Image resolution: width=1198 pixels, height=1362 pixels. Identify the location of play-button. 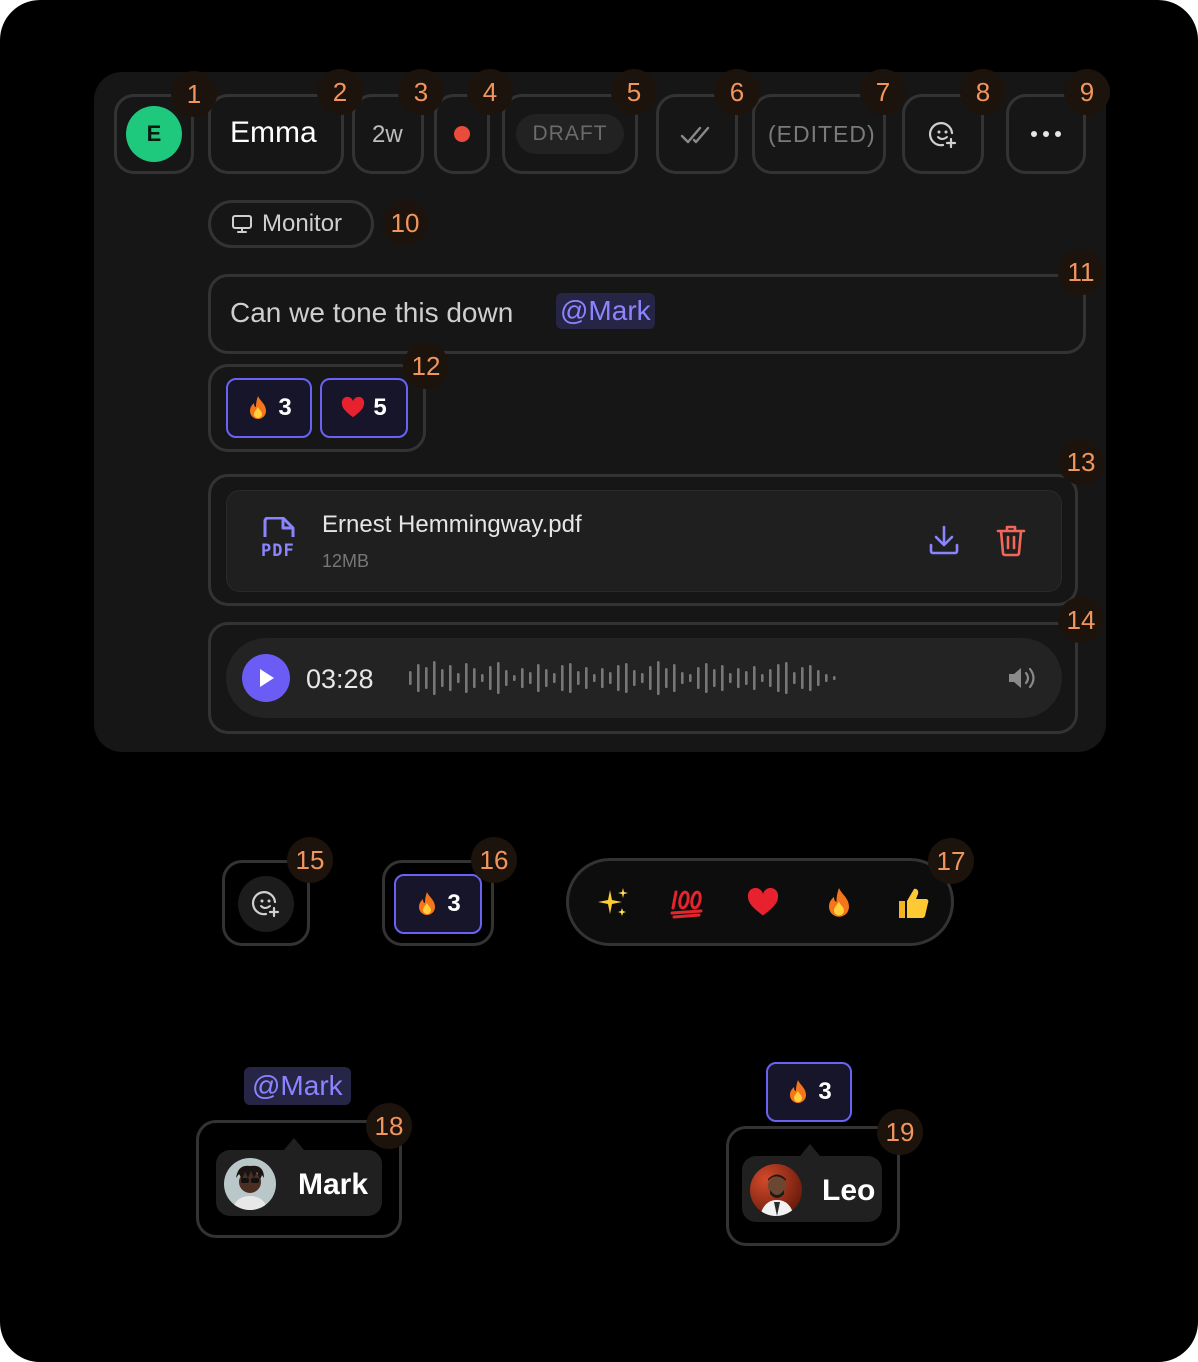
(266, 678).